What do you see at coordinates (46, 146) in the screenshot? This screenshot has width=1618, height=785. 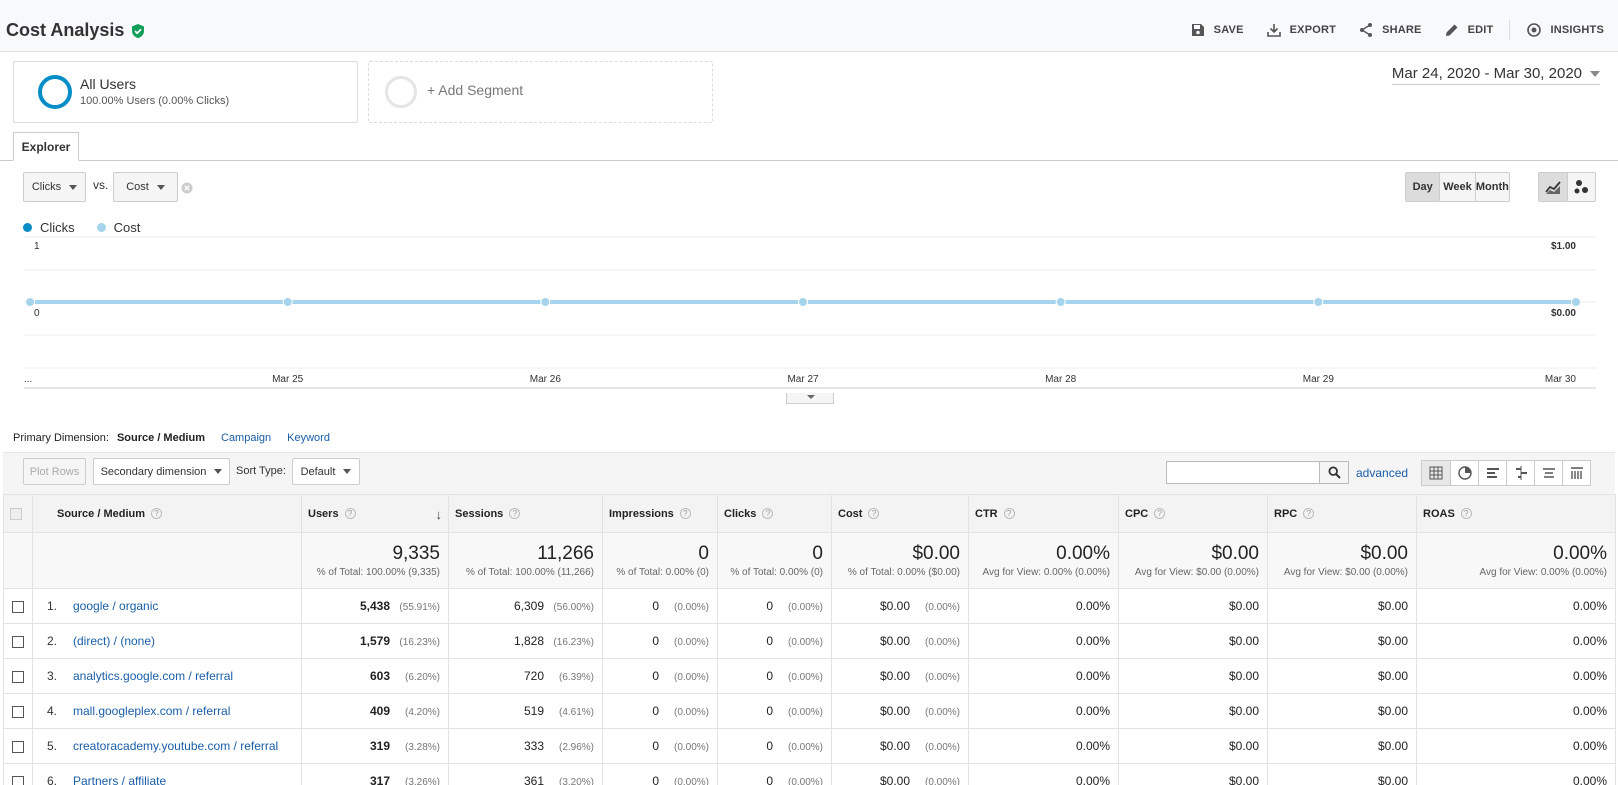 I see `tab-explorer: Explorer` at bounding box center [46, 146].